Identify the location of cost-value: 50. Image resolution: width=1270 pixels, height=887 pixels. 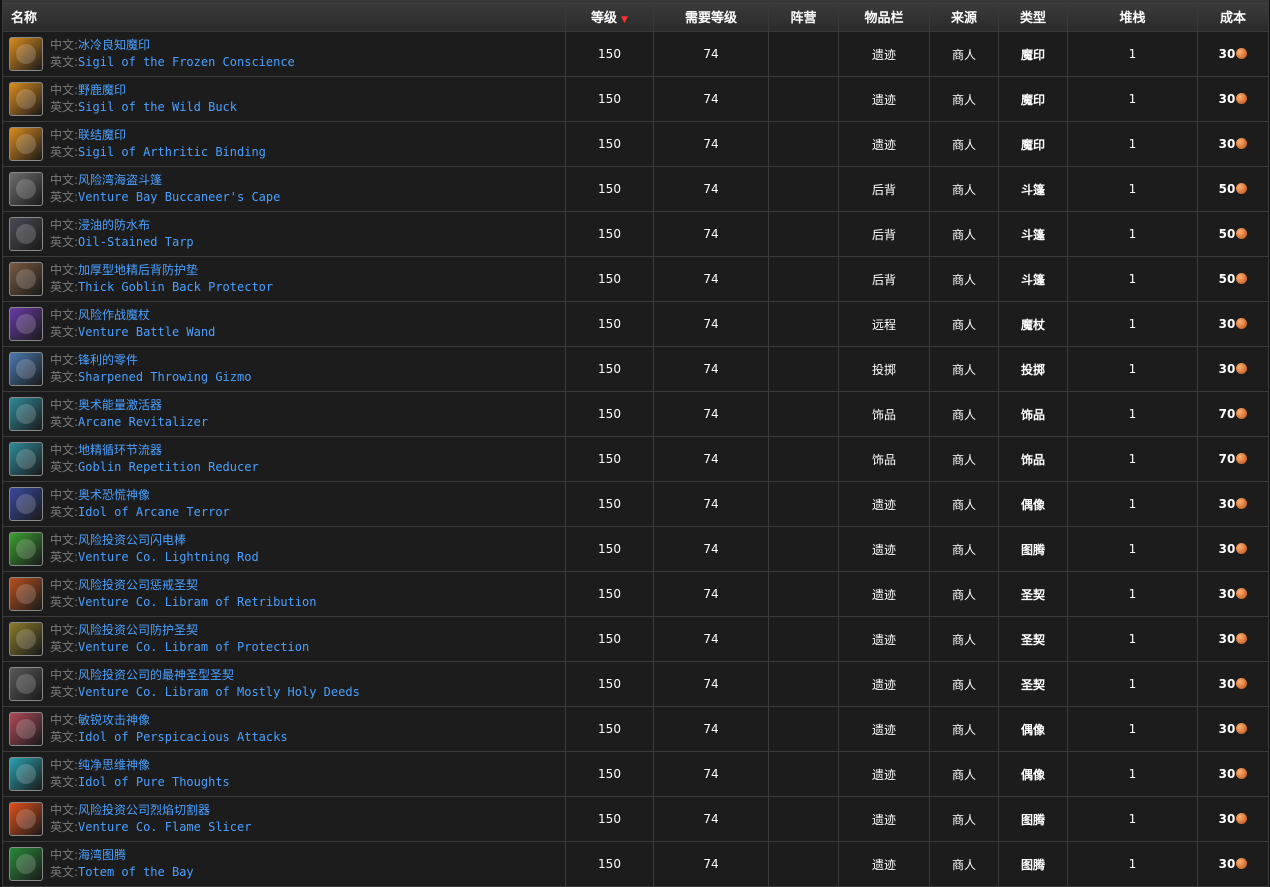
(1227, 234).